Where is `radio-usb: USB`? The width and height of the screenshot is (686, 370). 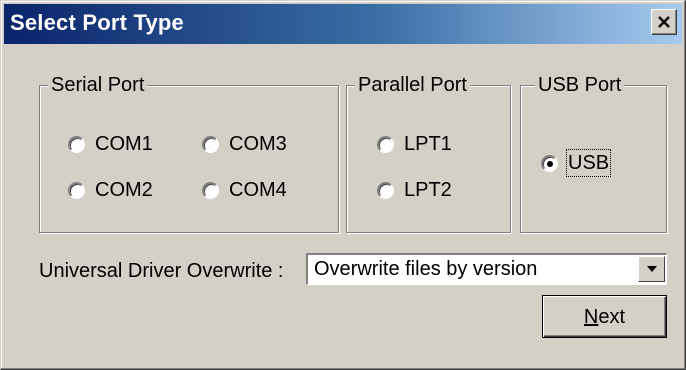 radio-usb: USB is located at coordinates (576, 163).